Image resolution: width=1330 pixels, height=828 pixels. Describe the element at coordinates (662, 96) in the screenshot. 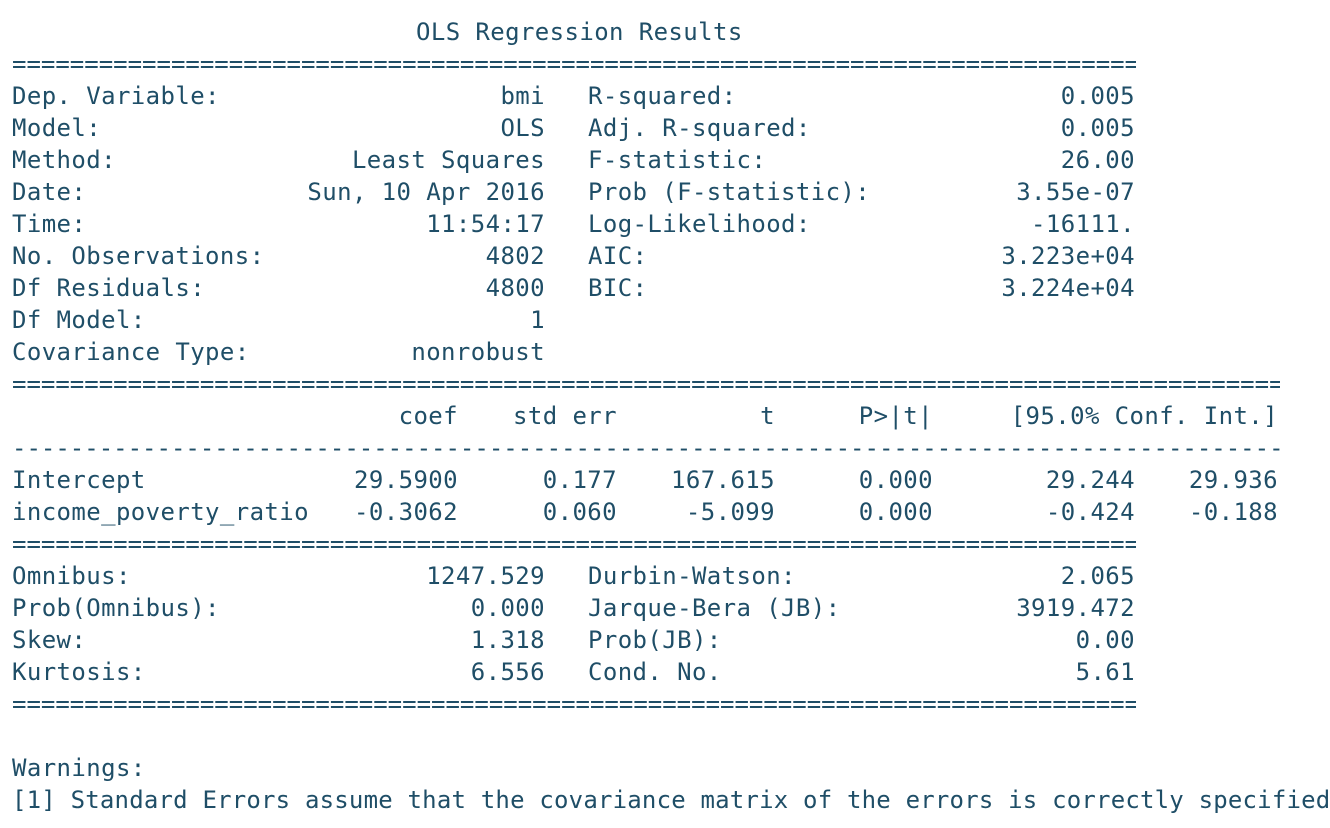

I see `model-stat-label: R-squared:` at that location.